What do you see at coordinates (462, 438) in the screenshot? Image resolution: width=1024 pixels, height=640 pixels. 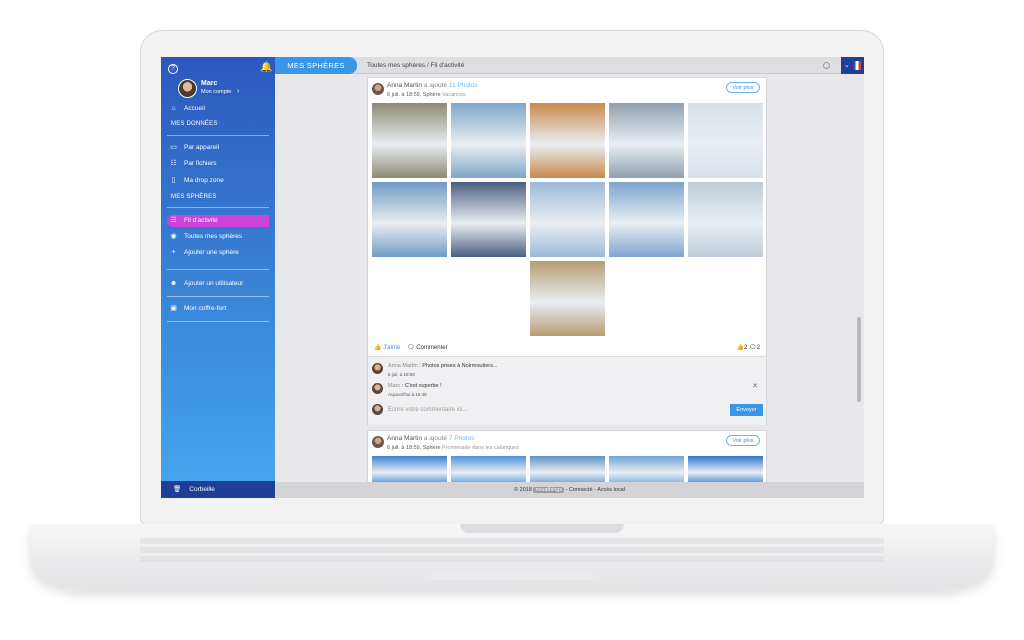 I see `photo-count-link: 7 Photos` at bounding box center [462, 438].